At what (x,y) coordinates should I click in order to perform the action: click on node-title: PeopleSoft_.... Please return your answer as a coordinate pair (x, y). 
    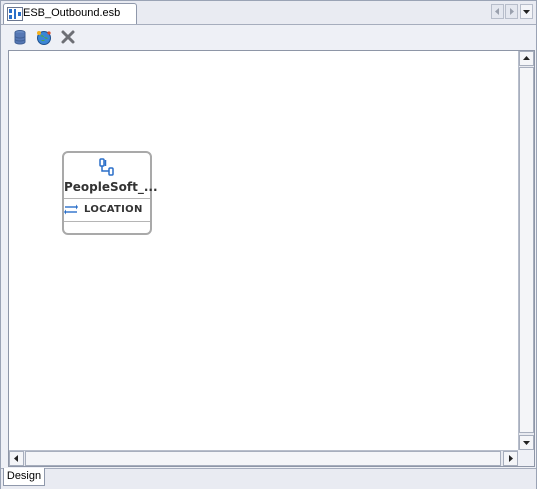
    Looking at the image, I should click on (111, 187).